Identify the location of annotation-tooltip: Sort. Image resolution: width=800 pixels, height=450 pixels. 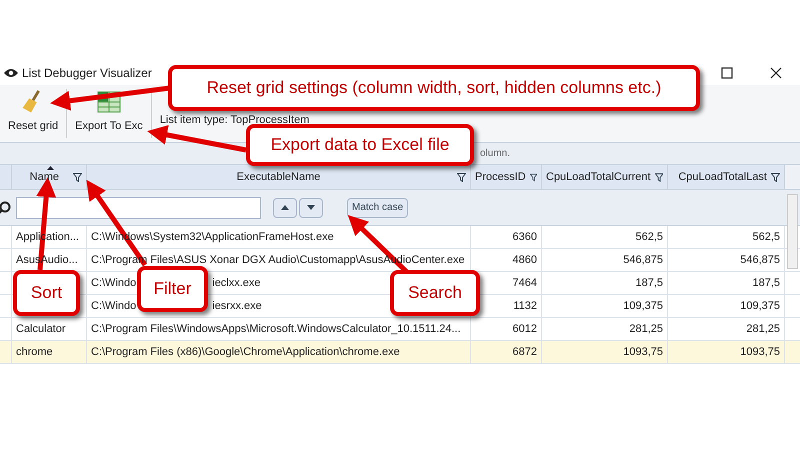
(46, 293).